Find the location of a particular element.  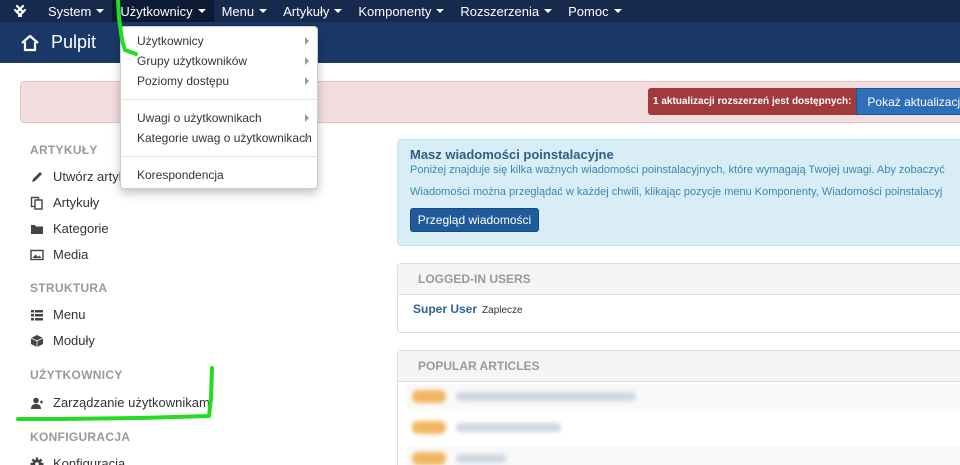

sidebar-item-media: Media is located at coordinates (59, 254).